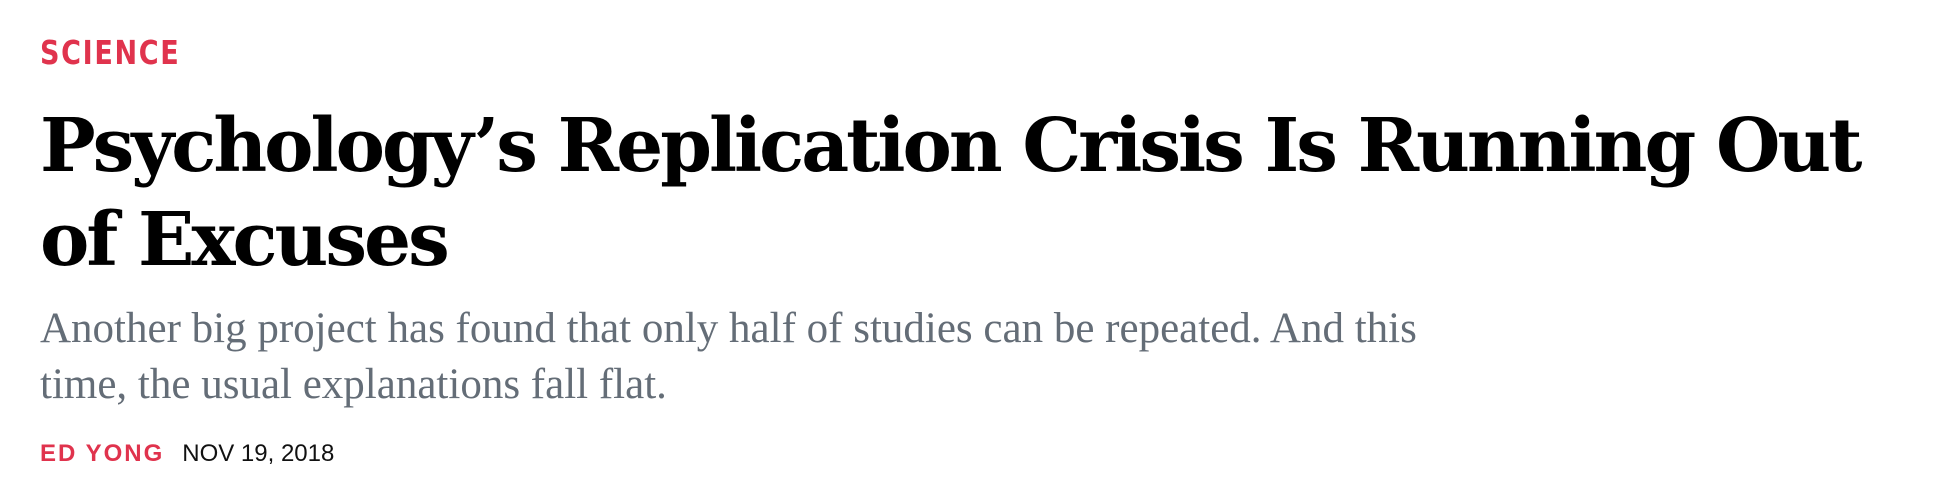  I want to click on author-link: ED YONG, so click(102, 454).